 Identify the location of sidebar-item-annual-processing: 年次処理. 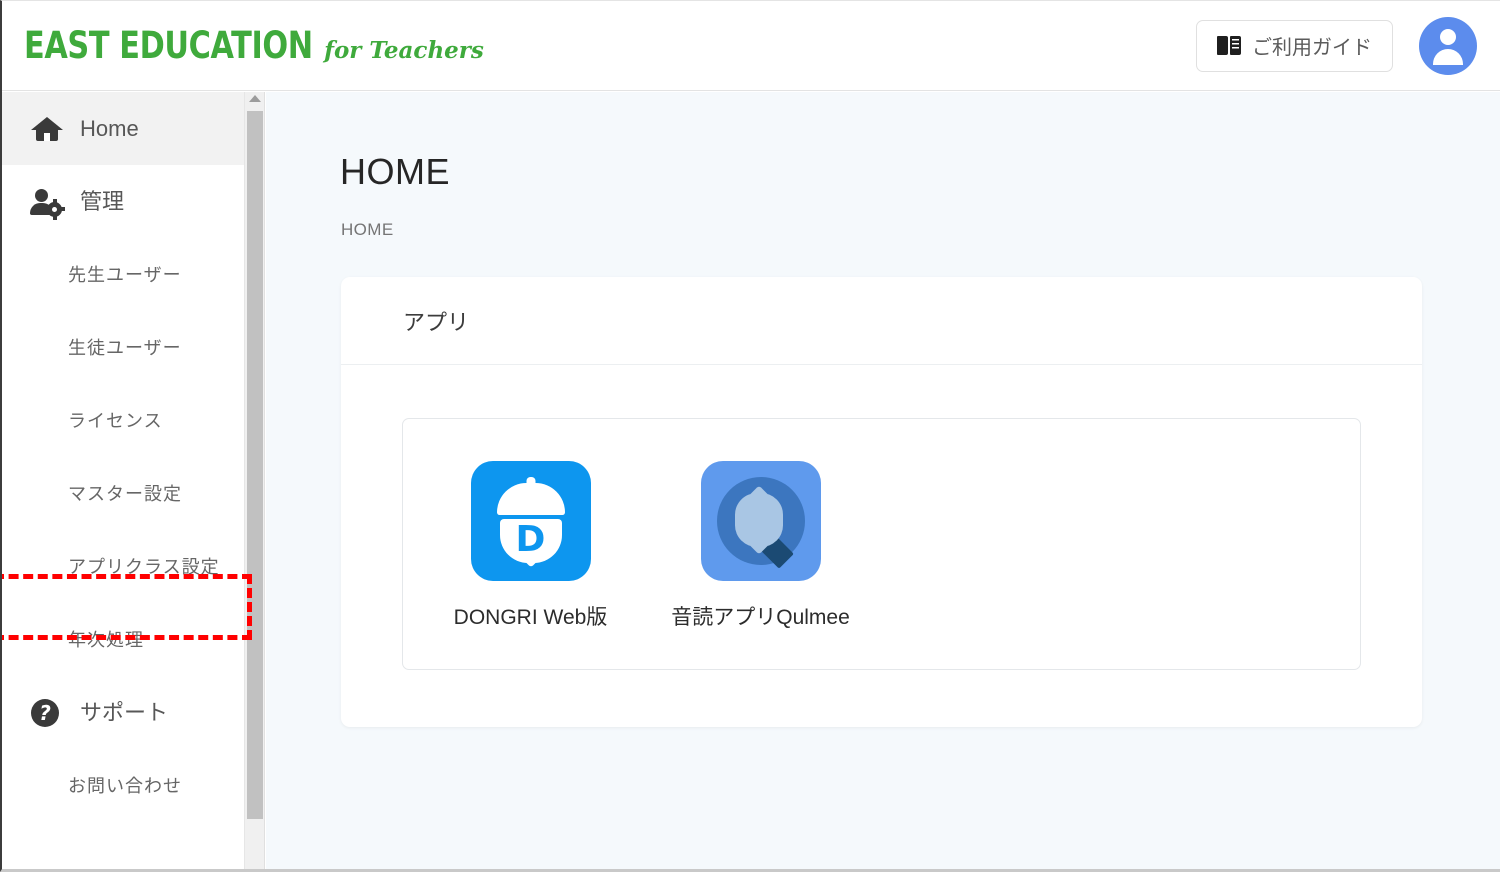
(123, 639).